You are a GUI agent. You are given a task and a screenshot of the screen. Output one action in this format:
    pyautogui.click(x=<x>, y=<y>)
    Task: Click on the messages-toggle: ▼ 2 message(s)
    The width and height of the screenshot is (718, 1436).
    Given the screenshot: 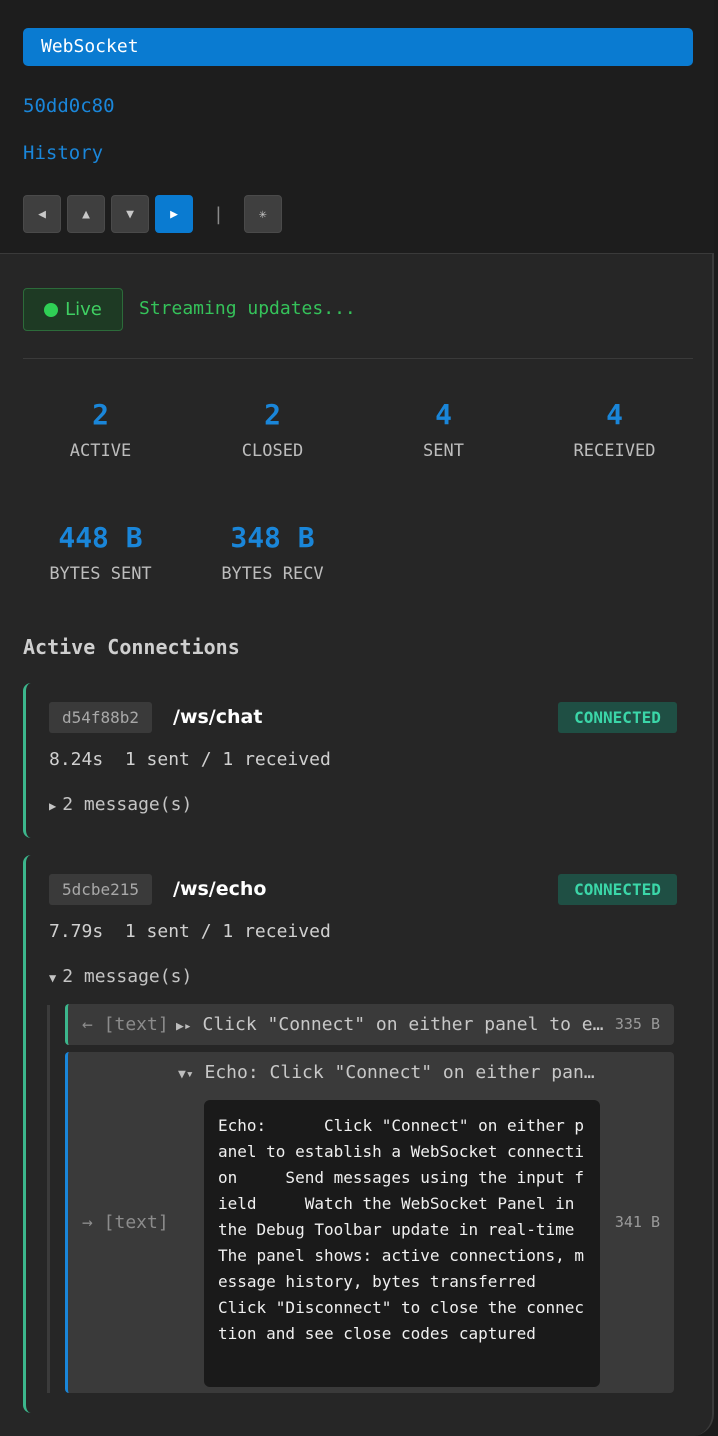 What is the action you would take?
    pyautogui.click(x=120, y=976)
    